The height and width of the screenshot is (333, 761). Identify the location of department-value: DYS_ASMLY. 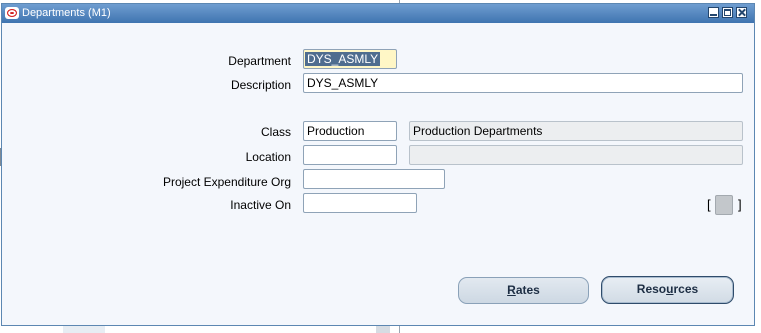
(343, 59).